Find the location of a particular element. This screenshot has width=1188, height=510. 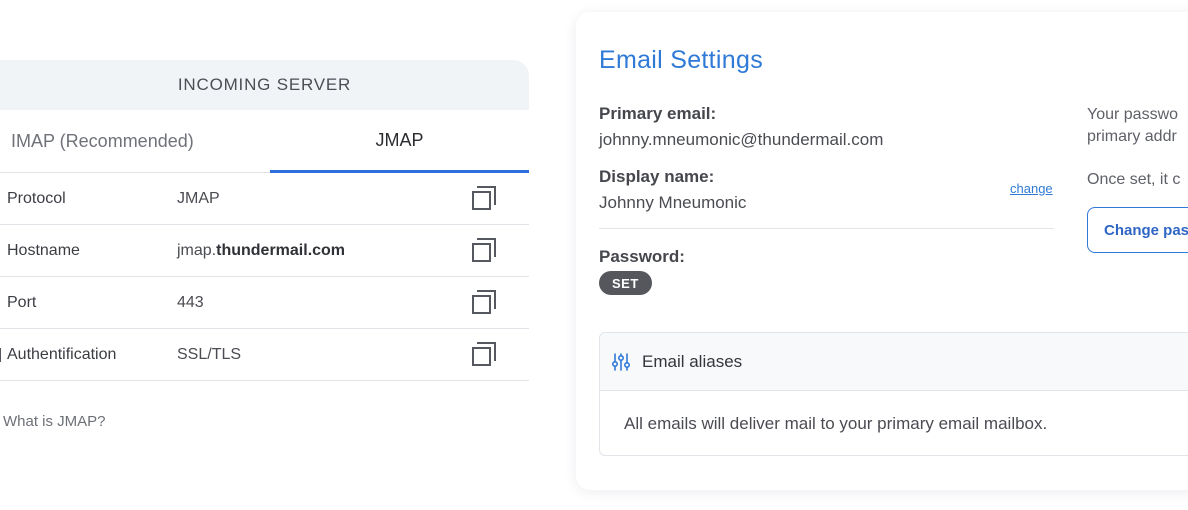

email-aliases-header: Email aliases is located at coordinates (894, 362).